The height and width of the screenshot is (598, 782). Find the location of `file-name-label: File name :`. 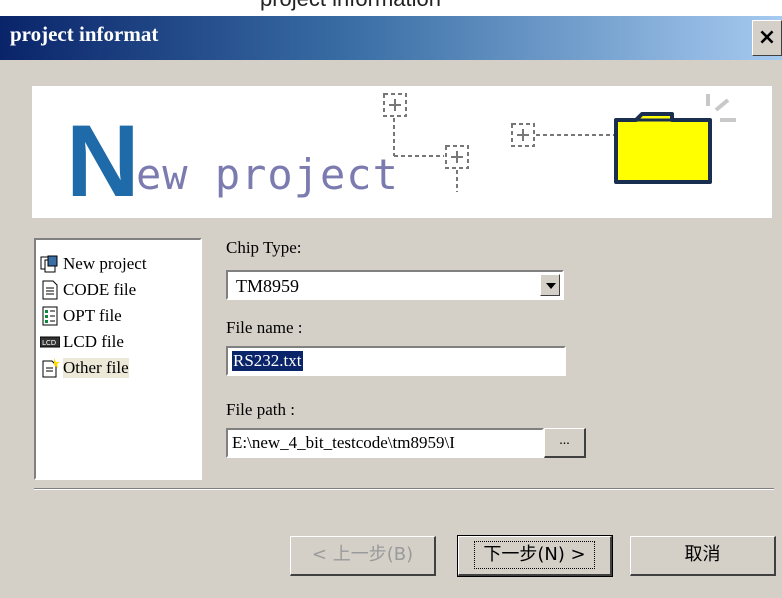

file-name-label: File name : is located at coordinates (264, 327).